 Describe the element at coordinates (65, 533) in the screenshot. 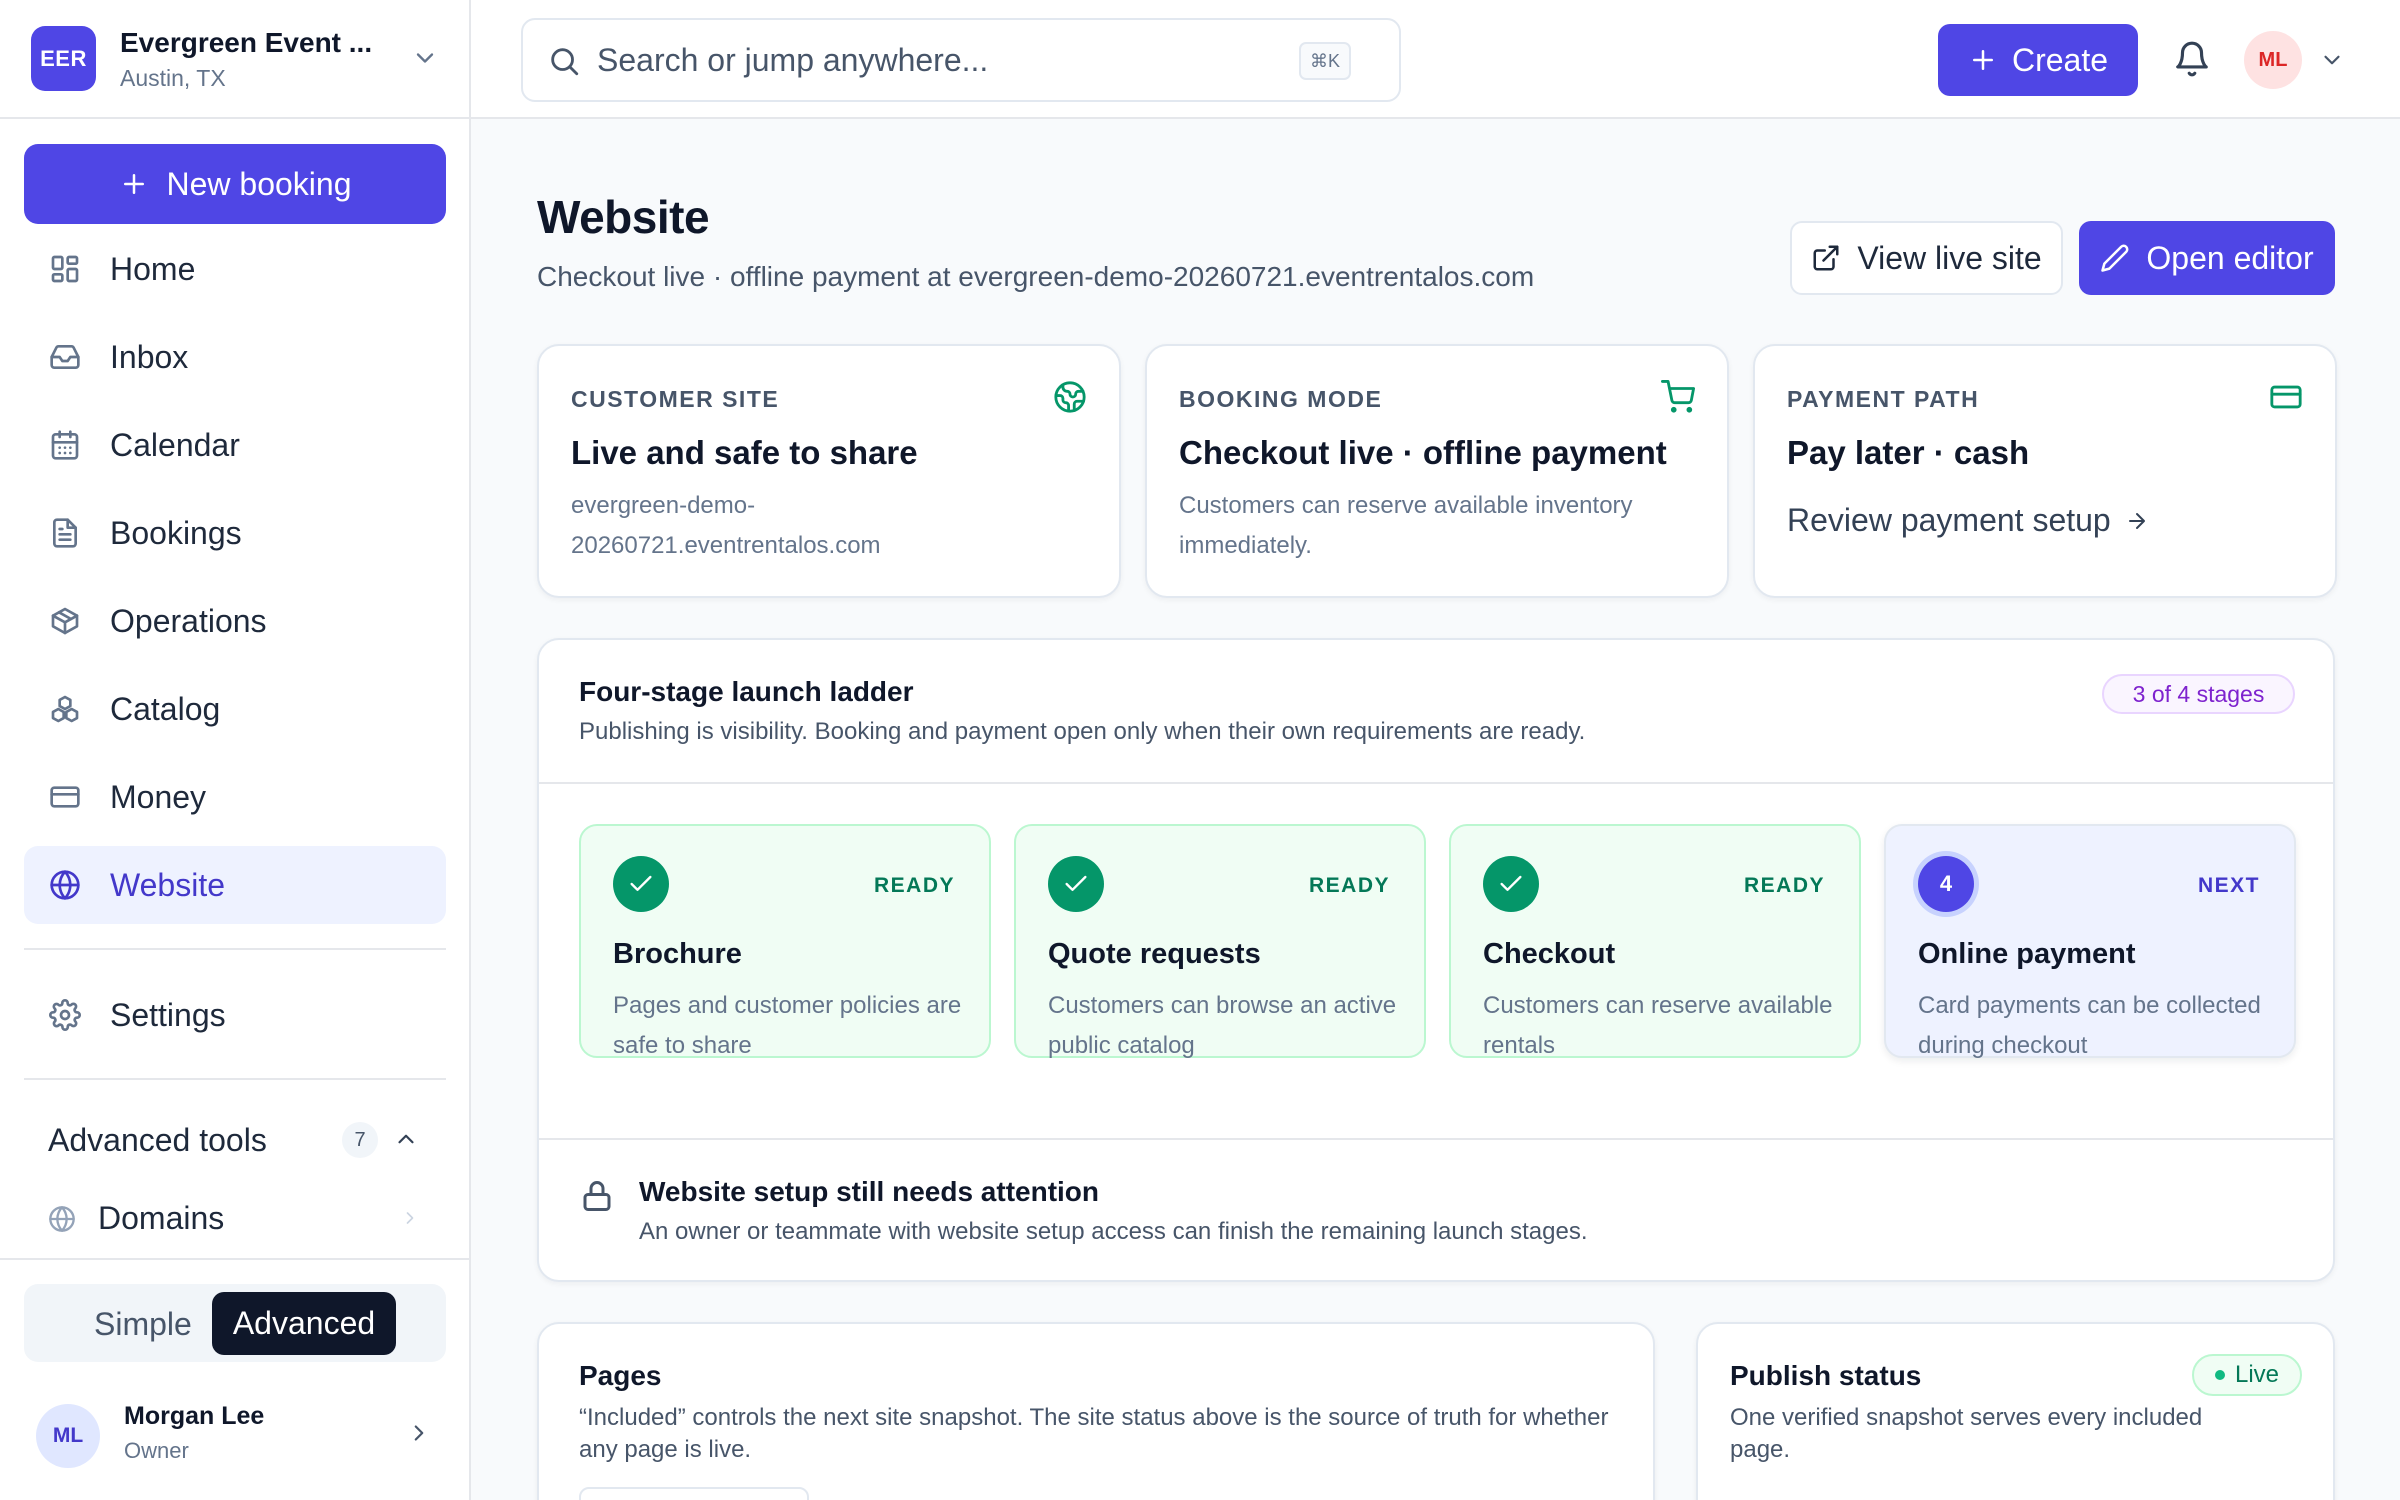

I see `document-icon` at that location.